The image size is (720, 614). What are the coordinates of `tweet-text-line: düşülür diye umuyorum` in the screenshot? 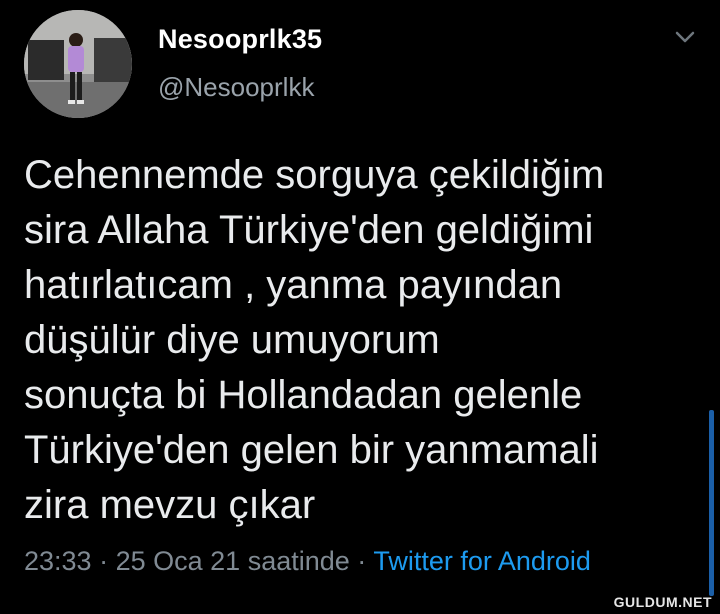 It's located at (232, 340).